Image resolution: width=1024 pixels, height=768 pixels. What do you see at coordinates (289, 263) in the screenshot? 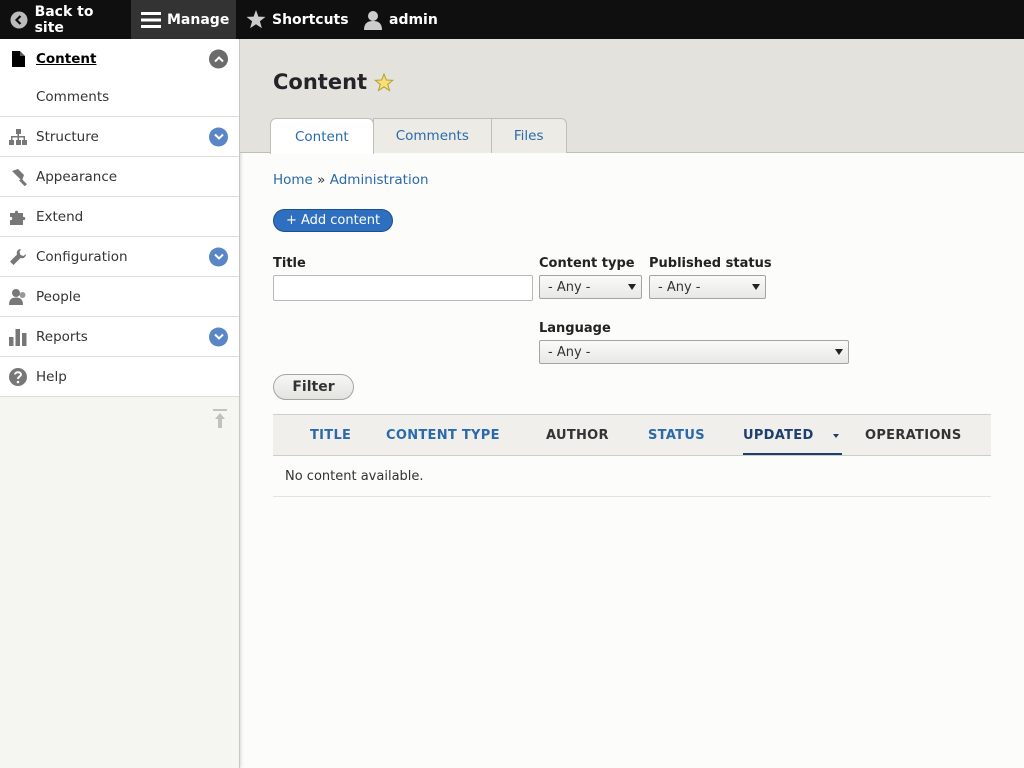
I see `title-filter-label: Title` at bounding box center [289, 263].